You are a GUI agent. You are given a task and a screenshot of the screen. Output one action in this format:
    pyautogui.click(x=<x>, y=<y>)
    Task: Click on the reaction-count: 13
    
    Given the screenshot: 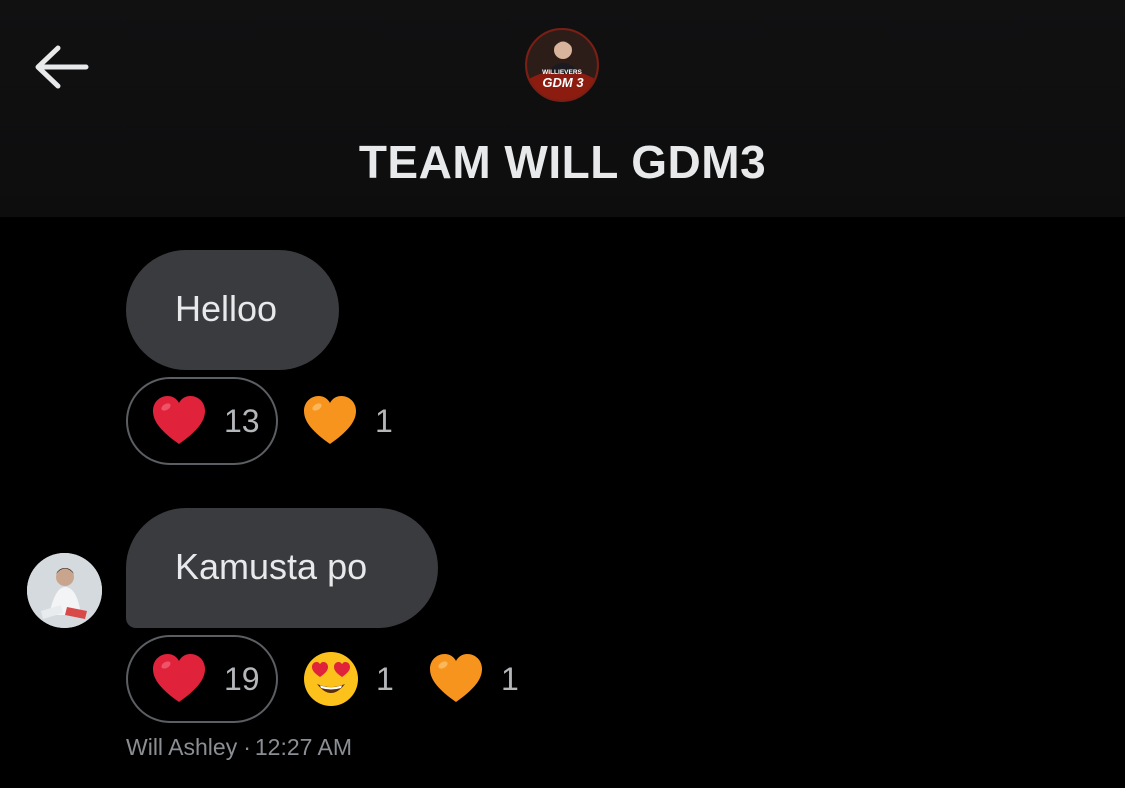 What is the action you would take?
    pyautogui.click(x=242, y=420)
    